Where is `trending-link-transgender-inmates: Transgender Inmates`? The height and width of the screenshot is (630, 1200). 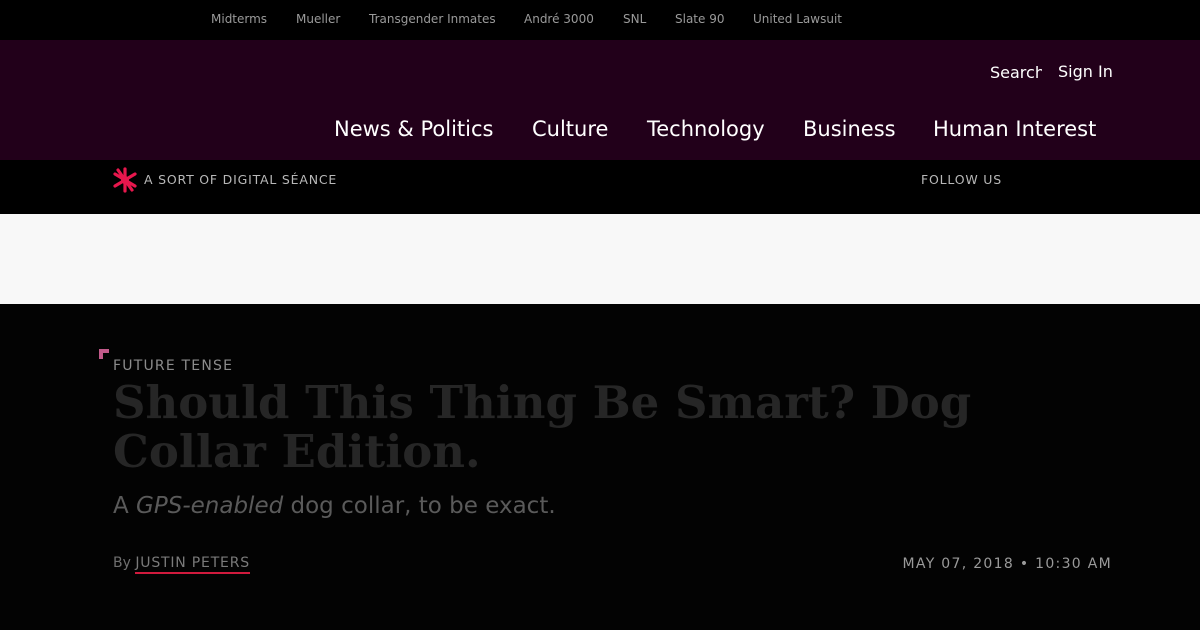 trending-link-transgender-inmates: Transgender Inmates is located at coordinates (432, 19).